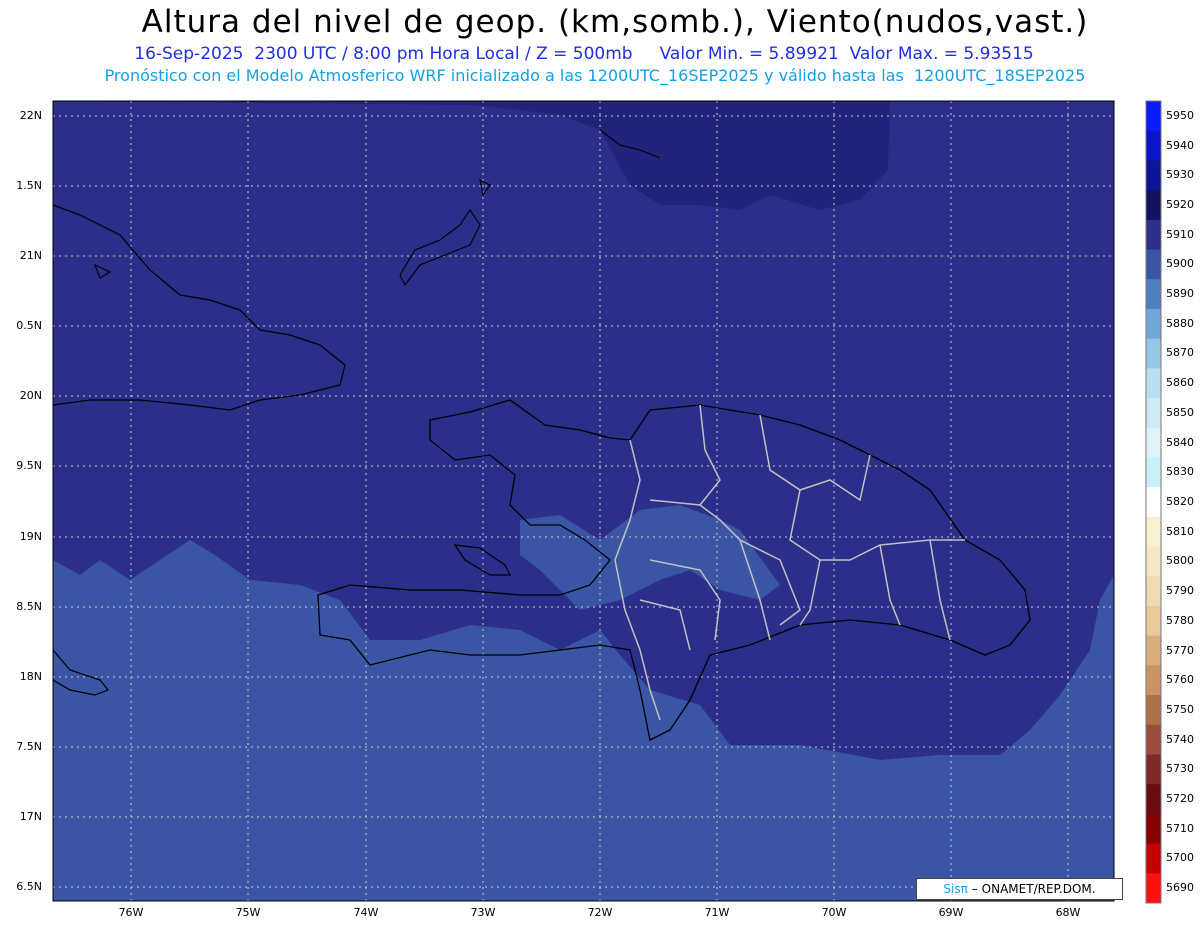 This screenshot has width=1200, height=927. What do you see at coordinates (30, 395) in the screenshot?
I see `lat-label: 20N` at bounding box center [30, 395].